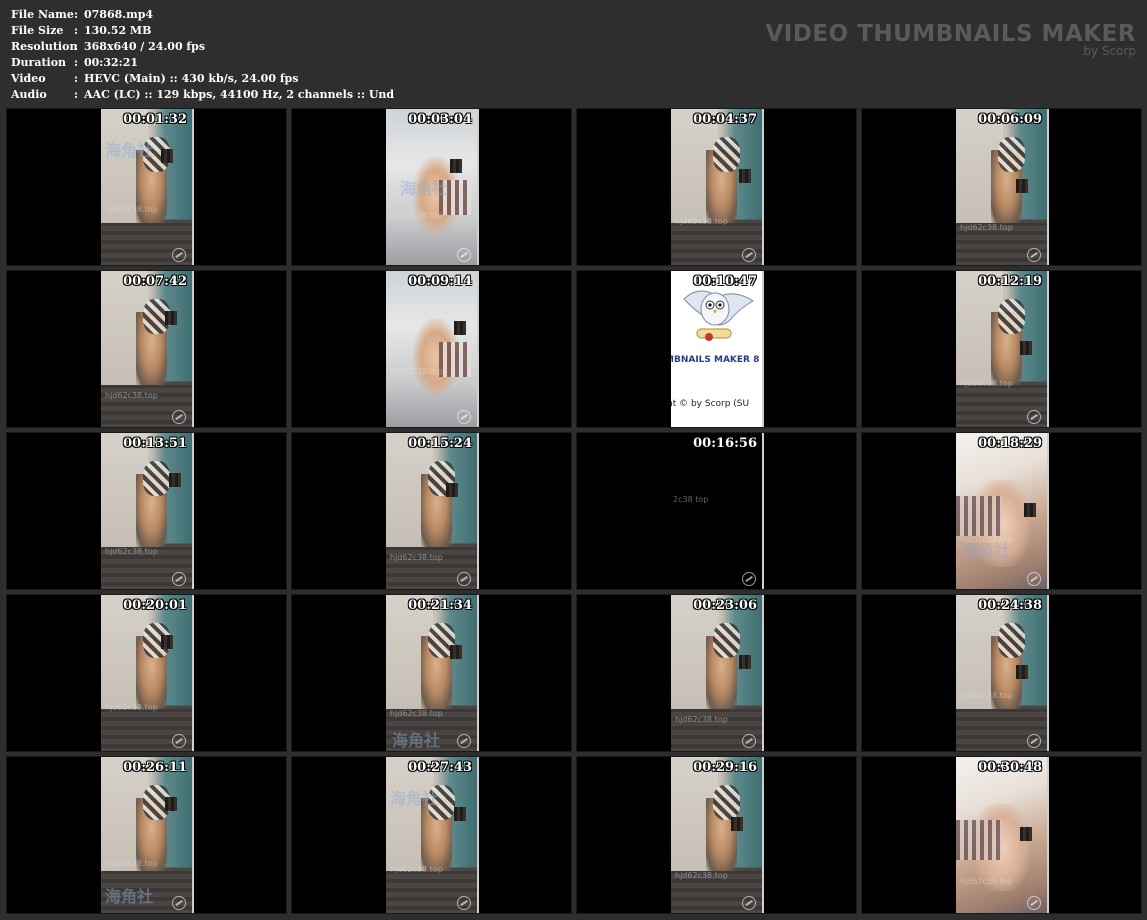 The height and width of the screenshot is (920, 1147). I want to click on thumbnail-cell: hjd62c38.top 海角社 00:26:11, so click(146, 835).